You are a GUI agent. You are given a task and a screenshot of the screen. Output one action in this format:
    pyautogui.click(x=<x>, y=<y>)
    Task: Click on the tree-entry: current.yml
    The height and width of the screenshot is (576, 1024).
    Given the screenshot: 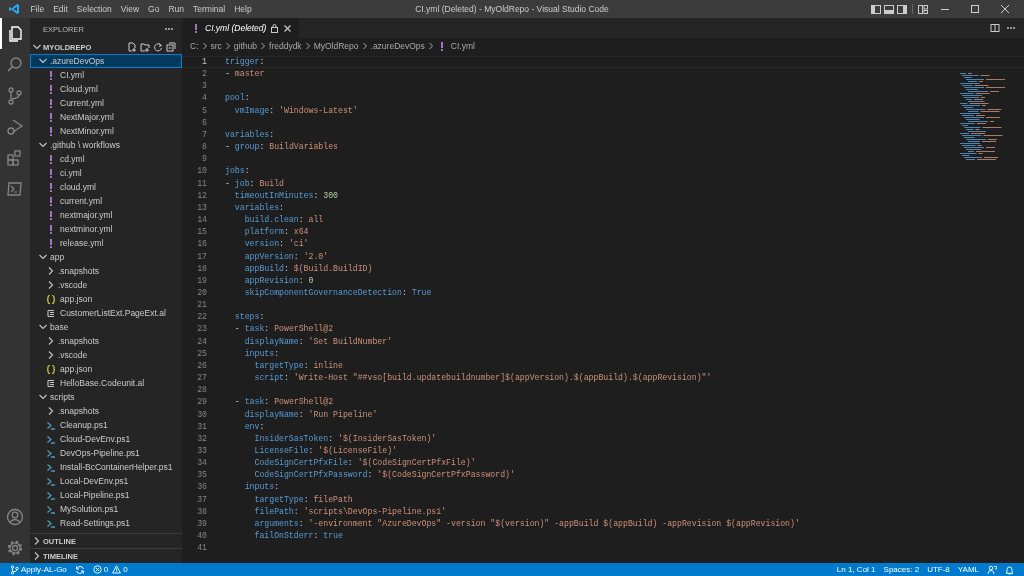 What is the action you would take?
    pyautogui.click(x=106, y=201)
    